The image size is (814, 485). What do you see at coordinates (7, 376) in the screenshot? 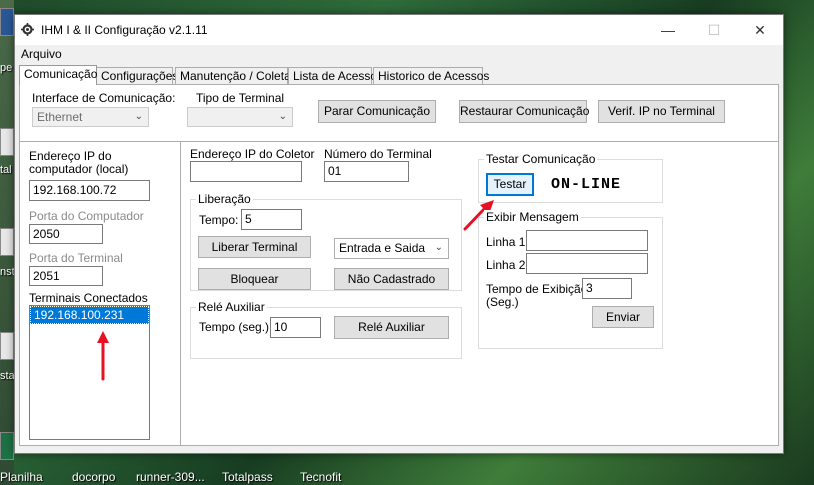
I see `desktop-label: sta` at bounding box center [7, 376].